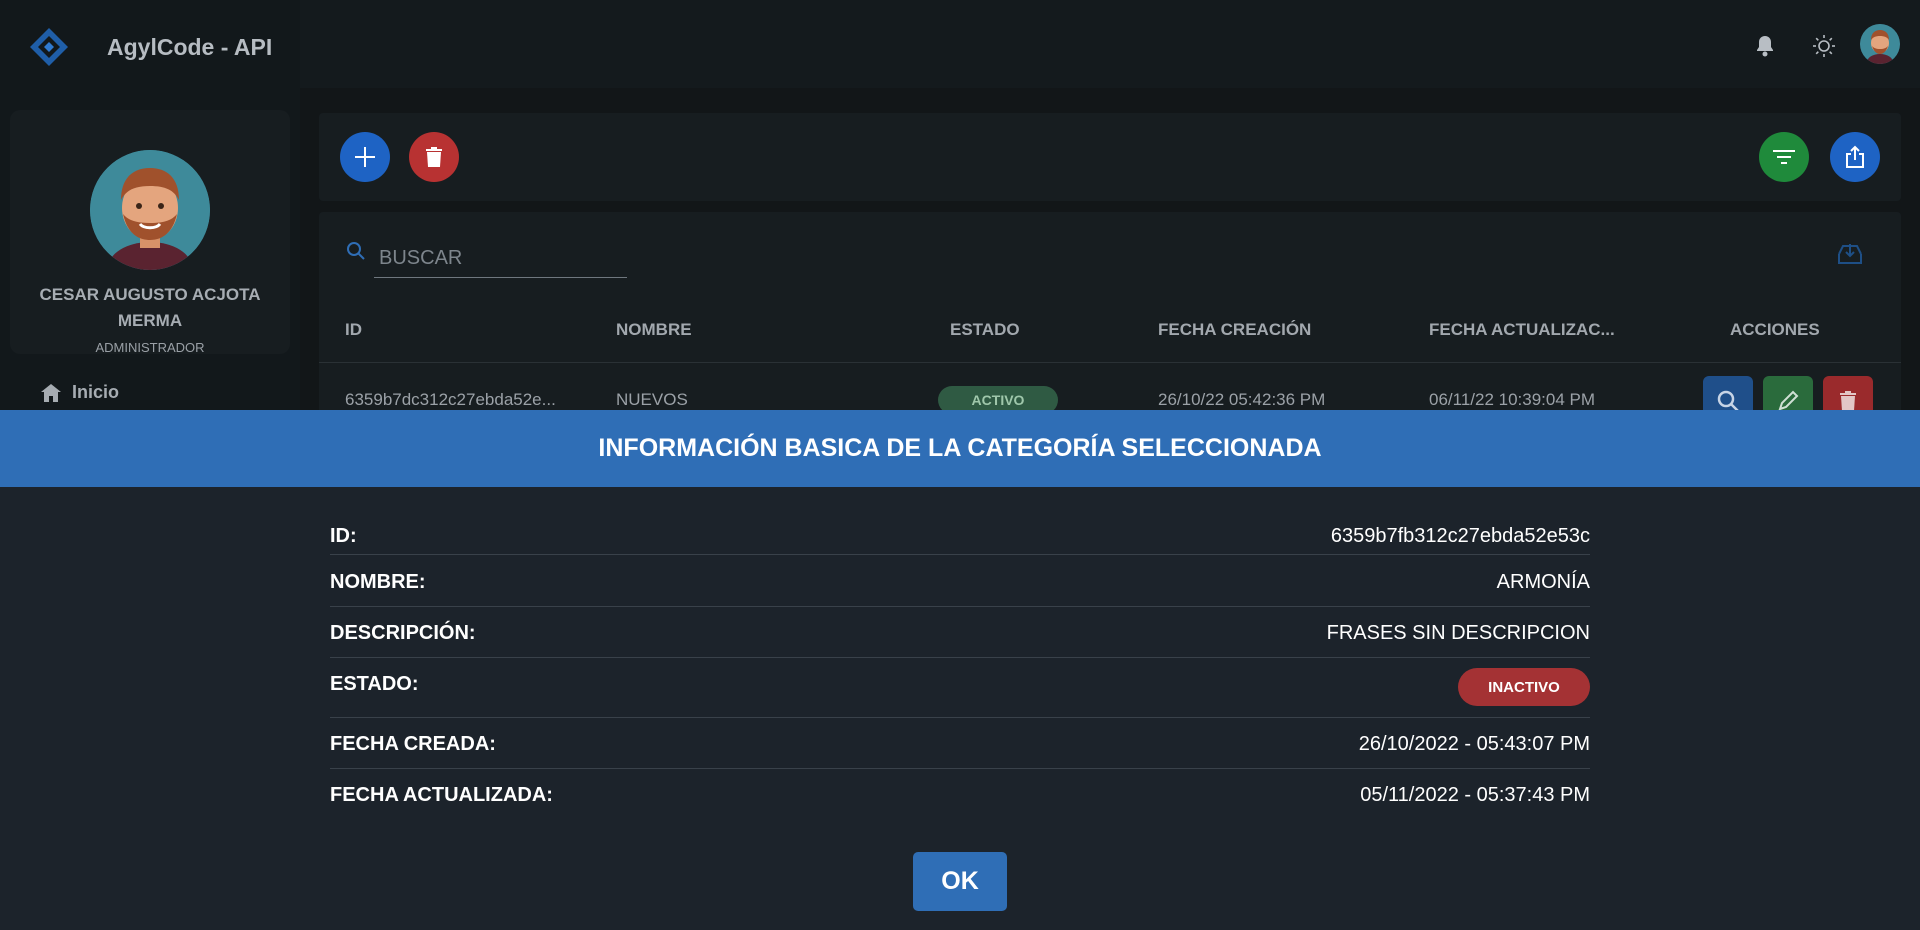  Describe the element at coordinates (1543, 582) in the screenshot. I see `info-value: ARMONÍA` at that location.